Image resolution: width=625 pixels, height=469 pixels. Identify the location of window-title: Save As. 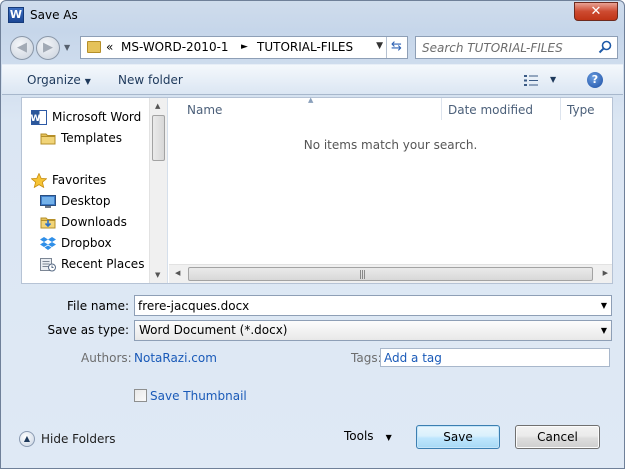
(54, 15).